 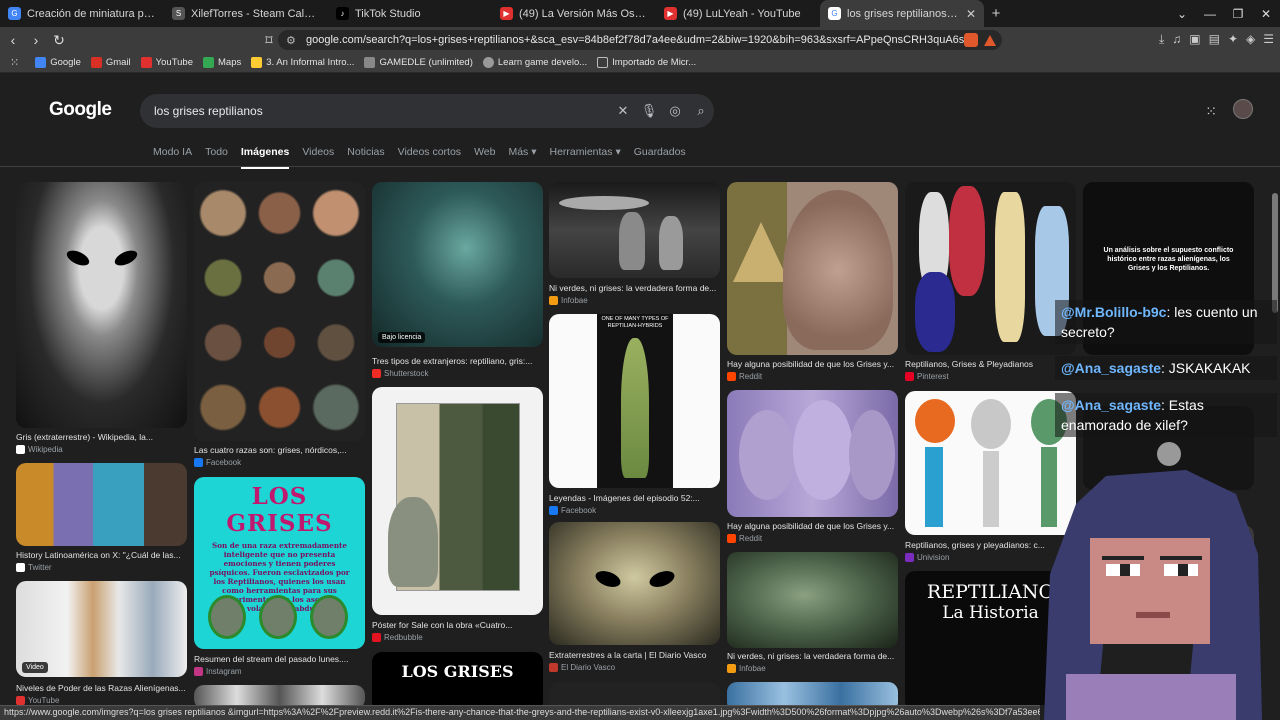 What do you see at coordinates (649, 111) in the screenshot?
I see `microphone-icon: 🎙︎` at bounding box center [649, 111].